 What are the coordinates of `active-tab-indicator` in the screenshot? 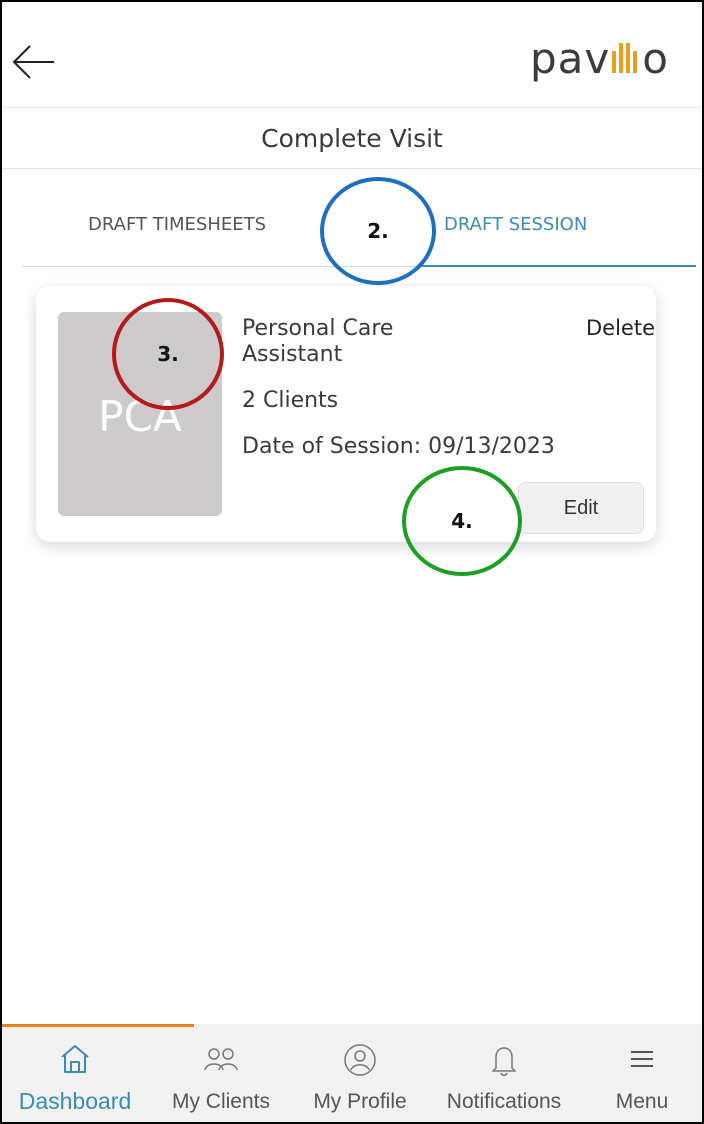 It's located at (559, 266).